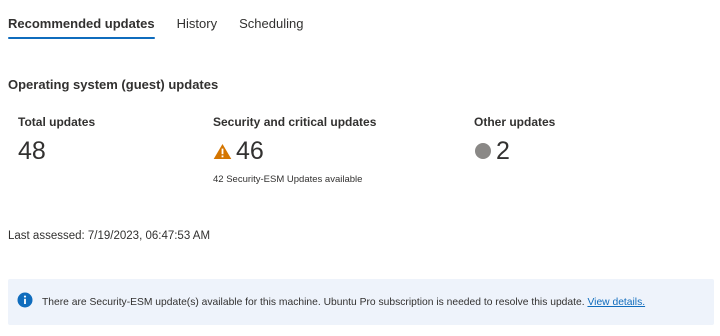 The image size is (720, 336). What do you see at coordinates (32, 151) in the screenshot?
I see `total-updates-value: 48` at bounding box center [32, 151].